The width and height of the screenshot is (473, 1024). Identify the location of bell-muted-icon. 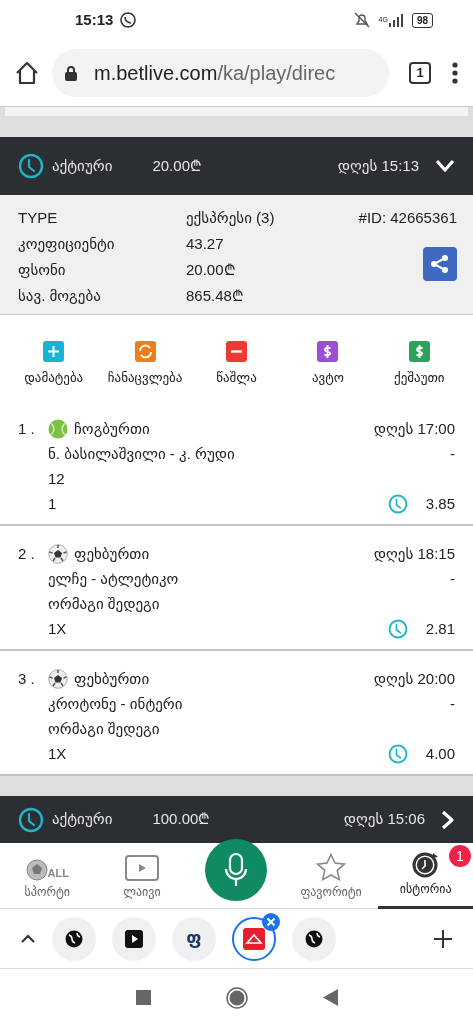
(361, 20).